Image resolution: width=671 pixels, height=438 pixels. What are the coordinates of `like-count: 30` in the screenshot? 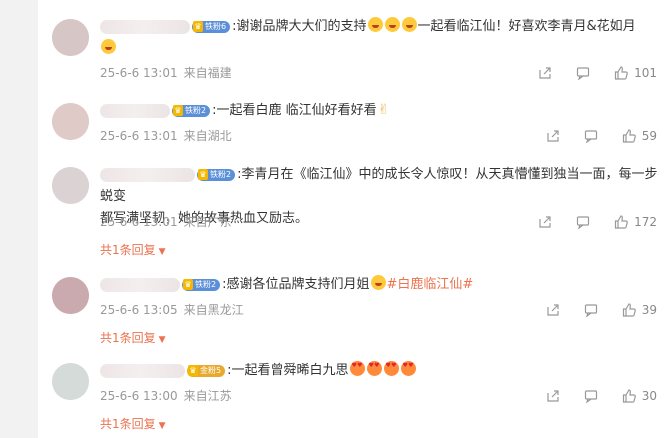 It's located at (649, 396).